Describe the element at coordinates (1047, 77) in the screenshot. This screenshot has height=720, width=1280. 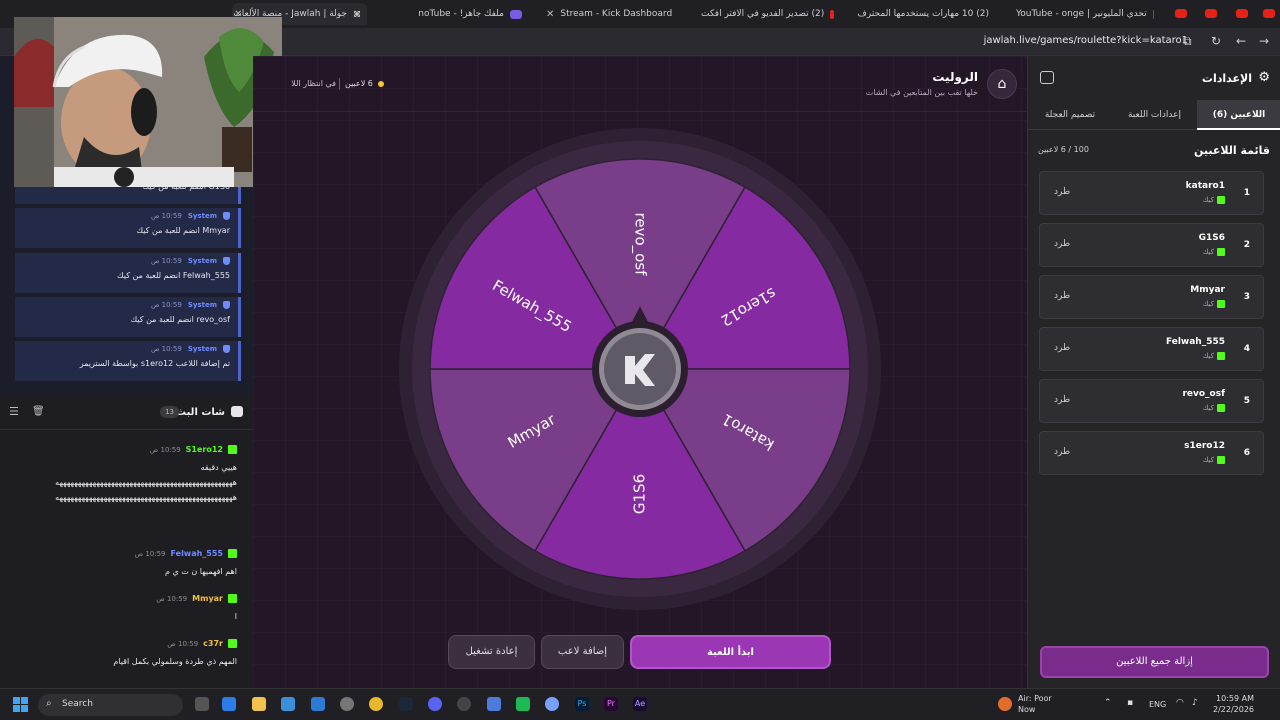
I see `collapse-panel-icon` at that location.